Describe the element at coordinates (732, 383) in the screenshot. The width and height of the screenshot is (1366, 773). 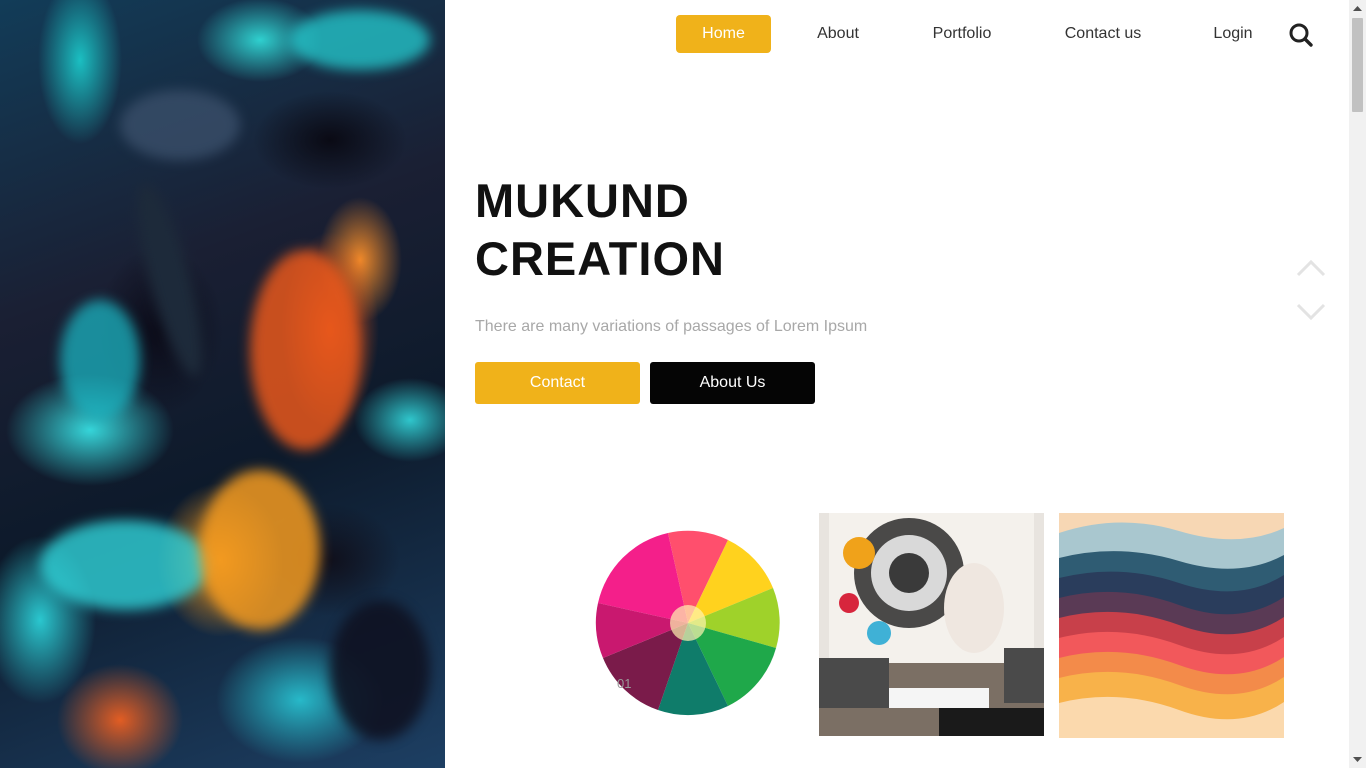
I see `about-us-button: About Us` at that location.